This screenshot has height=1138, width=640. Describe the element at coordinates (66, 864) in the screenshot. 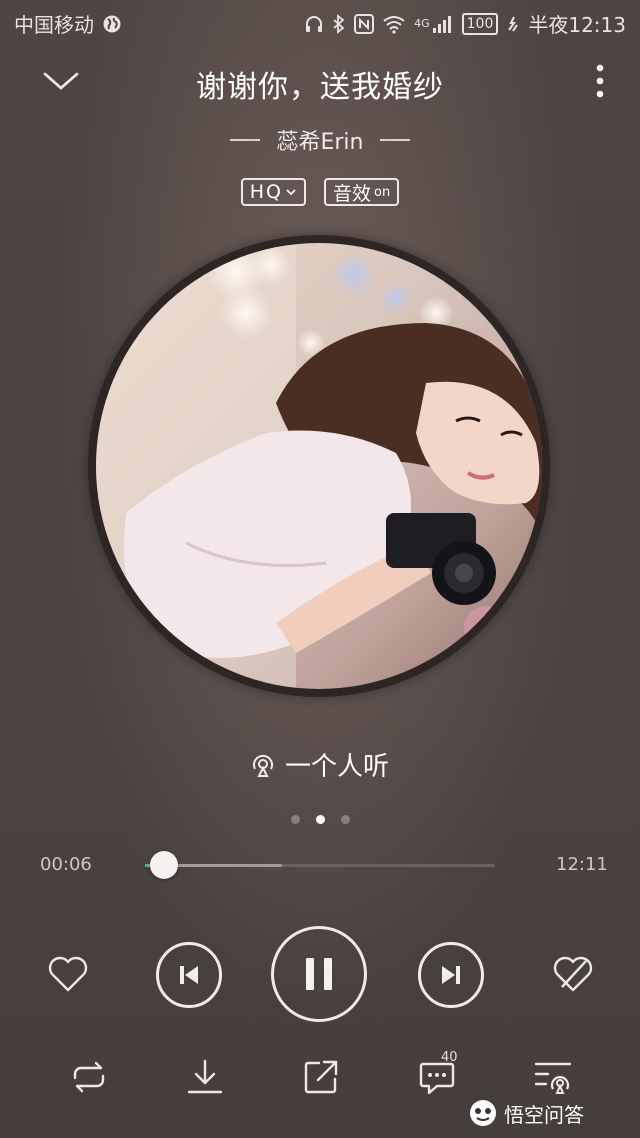

I see `elapsed-time: 00:06` at that location.